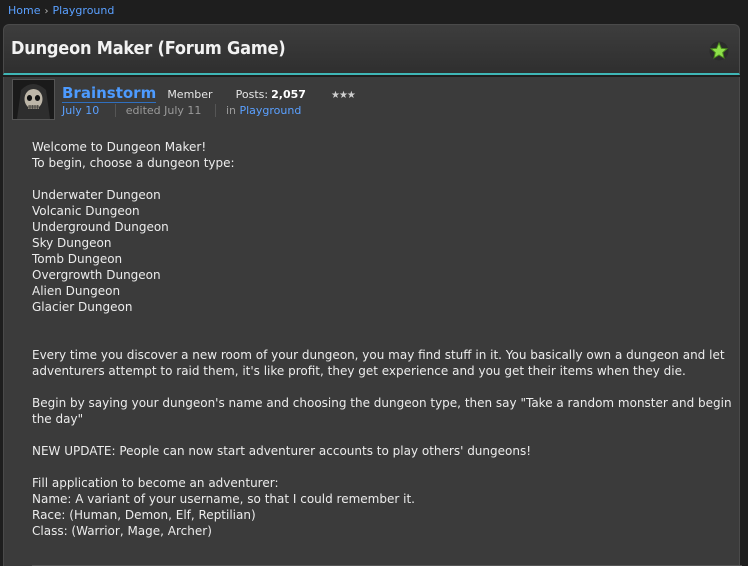 The width and height of the screenshot is (748, 566). Describe the element at coordinates (77, 259) in the screenshot. I see `dungeon-type-item: Tomb Dungeon` at that location.